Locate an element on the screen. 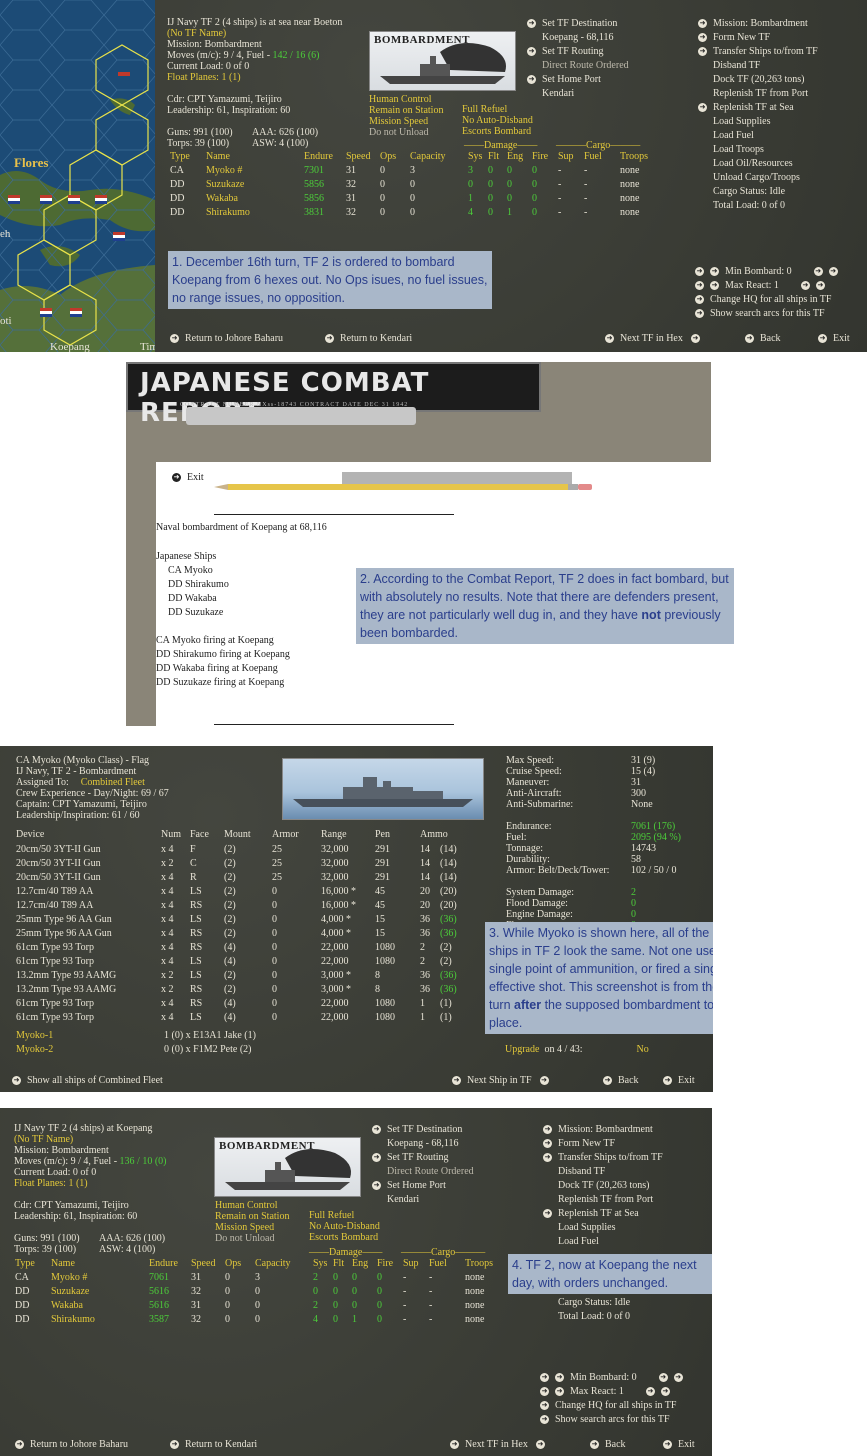 The width and height of the screenshot is (867, 1456). show-all-ships-button: ➜ Show all ships of Combined Fleet is located at coordinates (87, 1080).